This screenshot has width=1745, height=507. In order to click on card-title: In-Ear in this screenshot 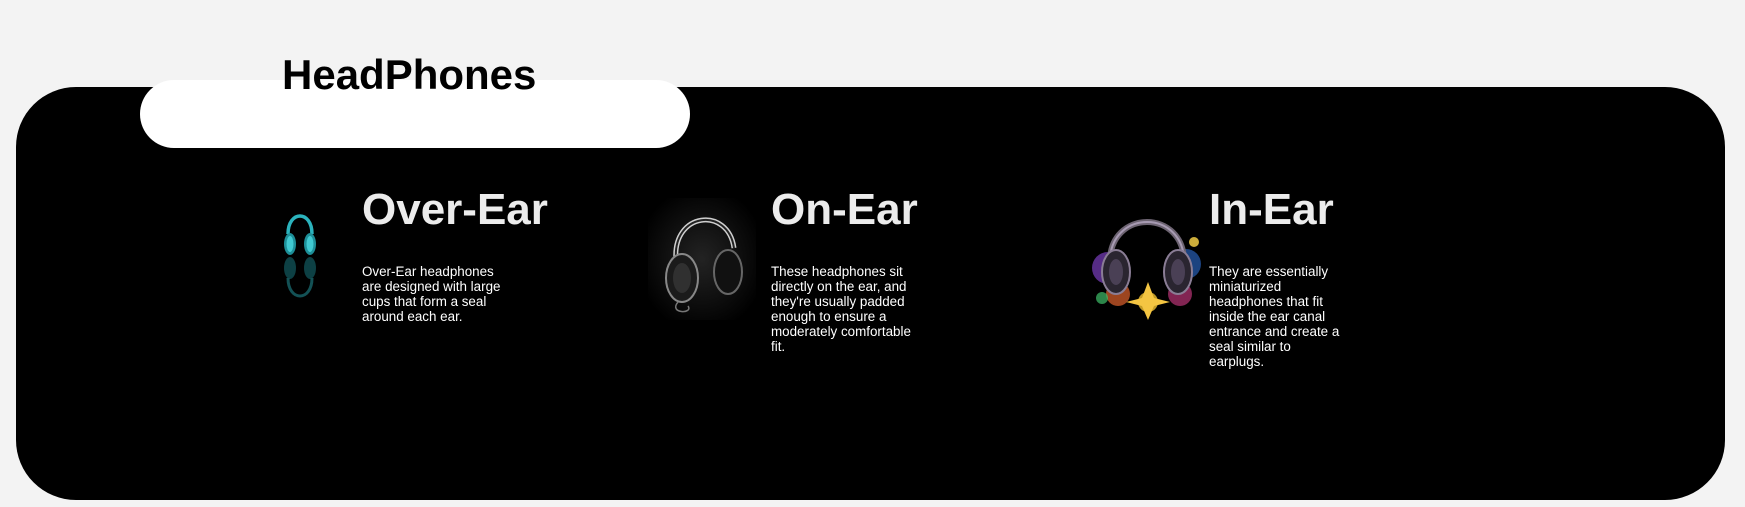, I will do `click(1271, 209)`.